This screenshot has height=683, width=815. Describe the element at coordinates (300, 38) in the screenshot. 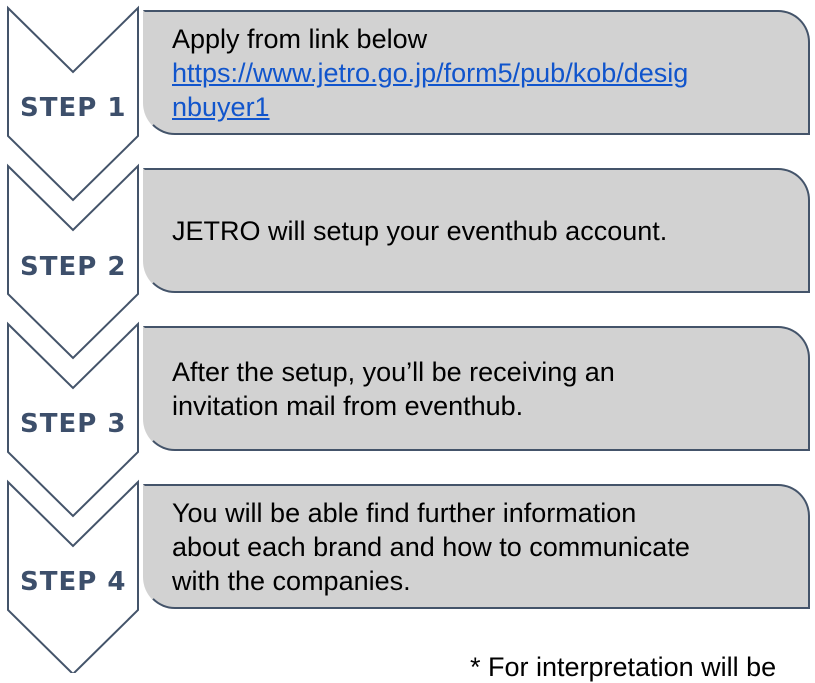

I see `step-1-text: Apply from link below` at that location.